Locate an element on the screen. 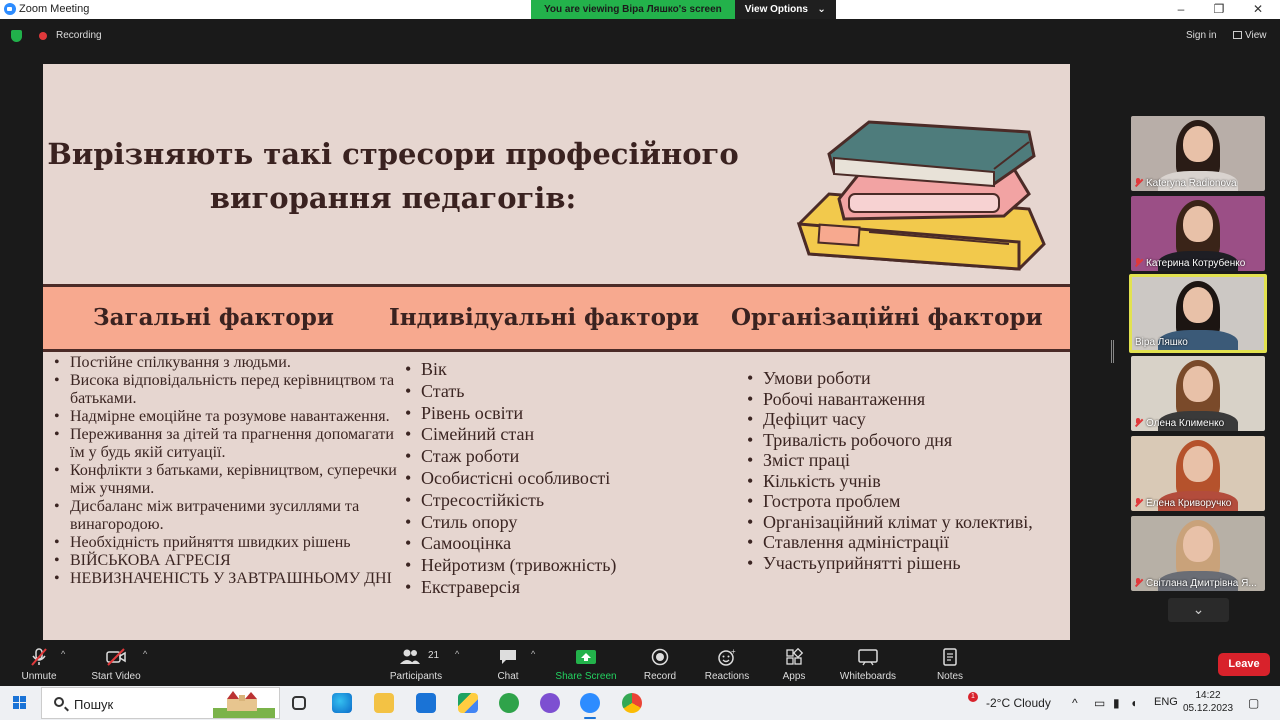 The height and width of the screenshot is (720, 1280). share-screen-label: Share Screen is located at coordinates (586, 676).